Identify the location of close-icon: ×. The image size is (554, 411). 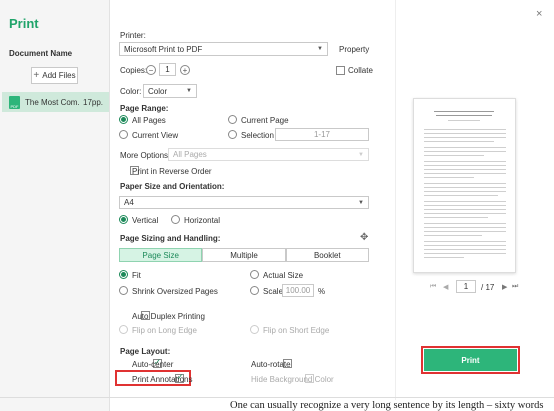
(539, 14).